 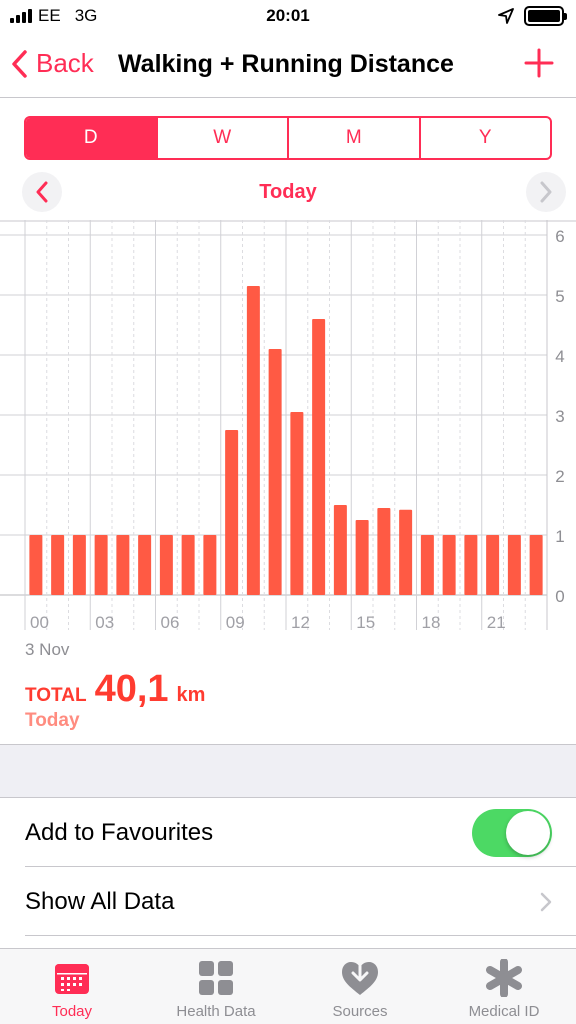 I want to click on tab-medical-id: Medical ID, so click(x=504, y=986).